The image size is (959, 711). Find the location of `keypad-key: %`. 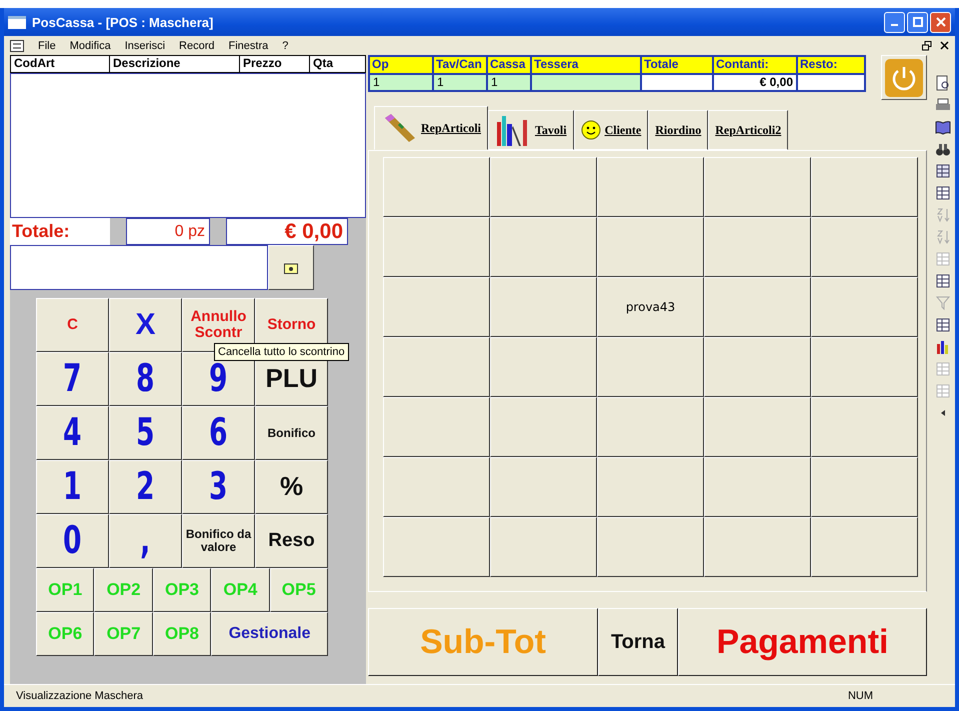

keypad-key: % is located at coordinates (291, 487).